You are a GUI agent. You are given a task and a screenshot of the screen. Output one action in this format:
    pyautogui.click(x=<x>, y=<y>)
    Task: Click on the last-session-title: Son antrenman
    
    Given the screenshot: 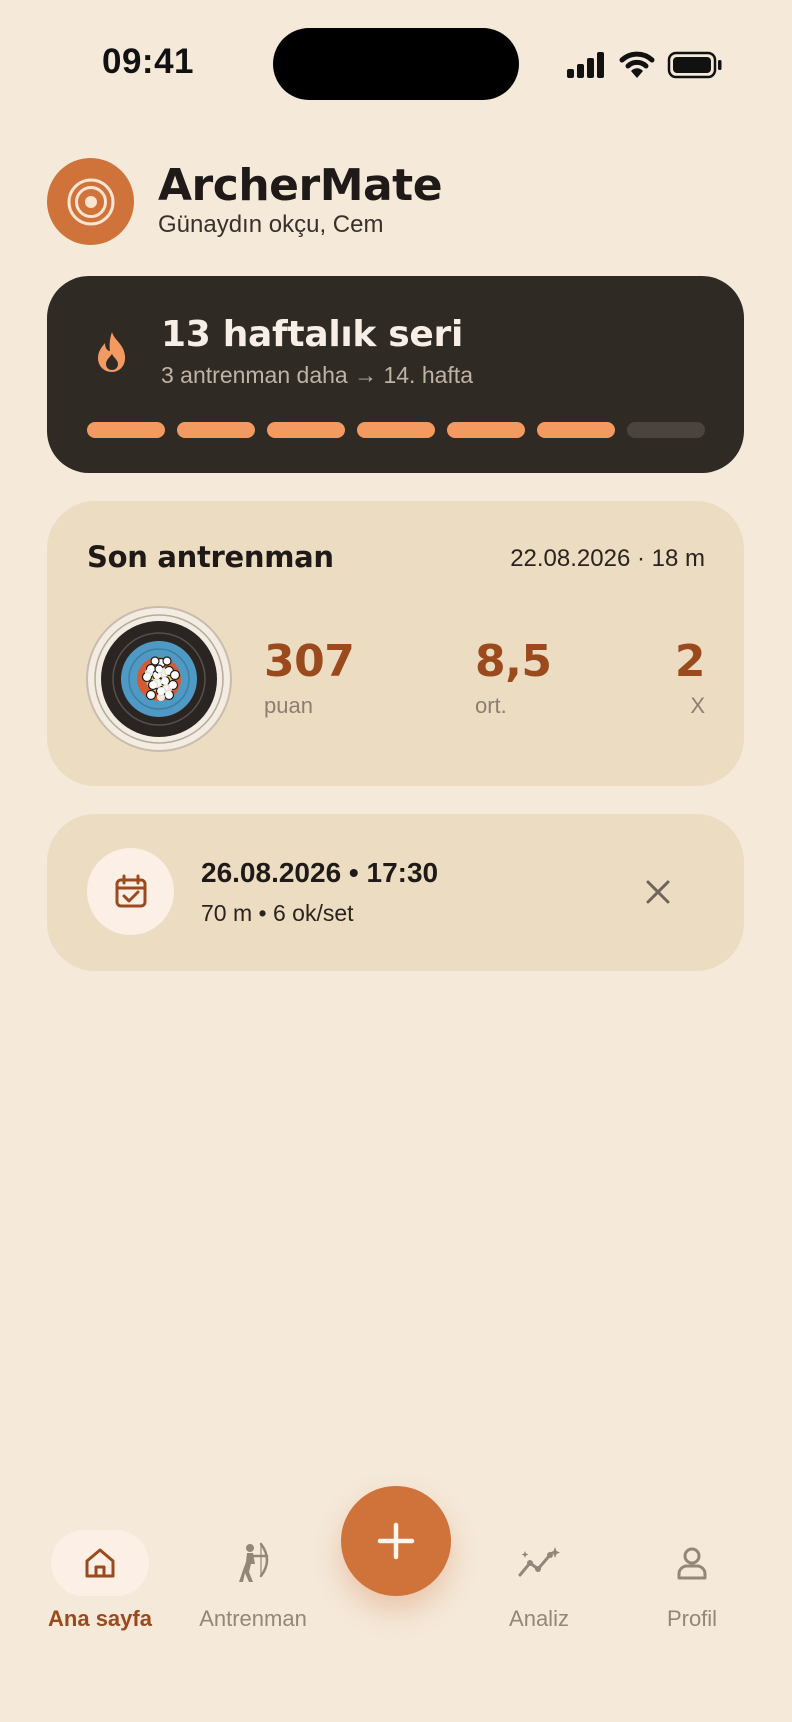 What is the action you would take?
    pyautogui.click(x=210, y=557)
    